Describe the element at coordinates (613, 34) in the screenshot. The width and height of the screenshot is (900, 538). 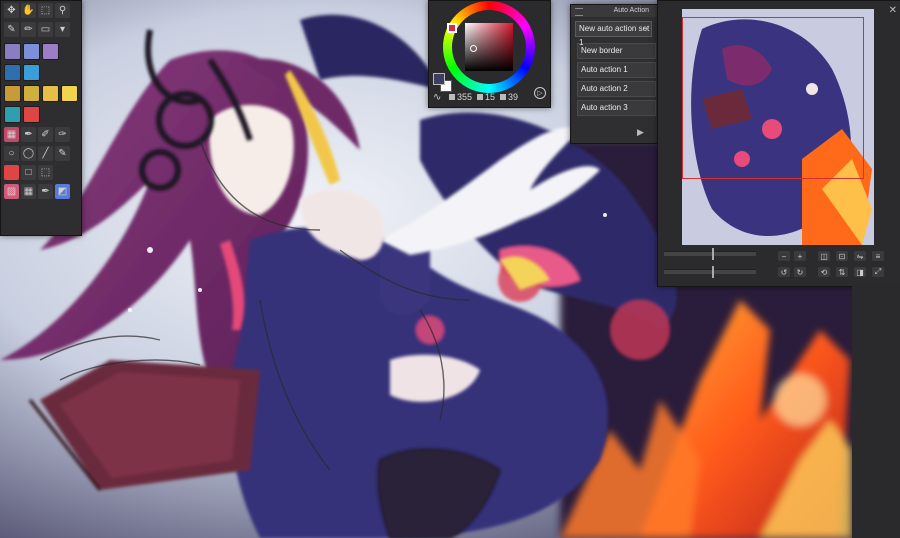
I see `auto-action-set-select: New auto action set 1 ⌵` at that location.